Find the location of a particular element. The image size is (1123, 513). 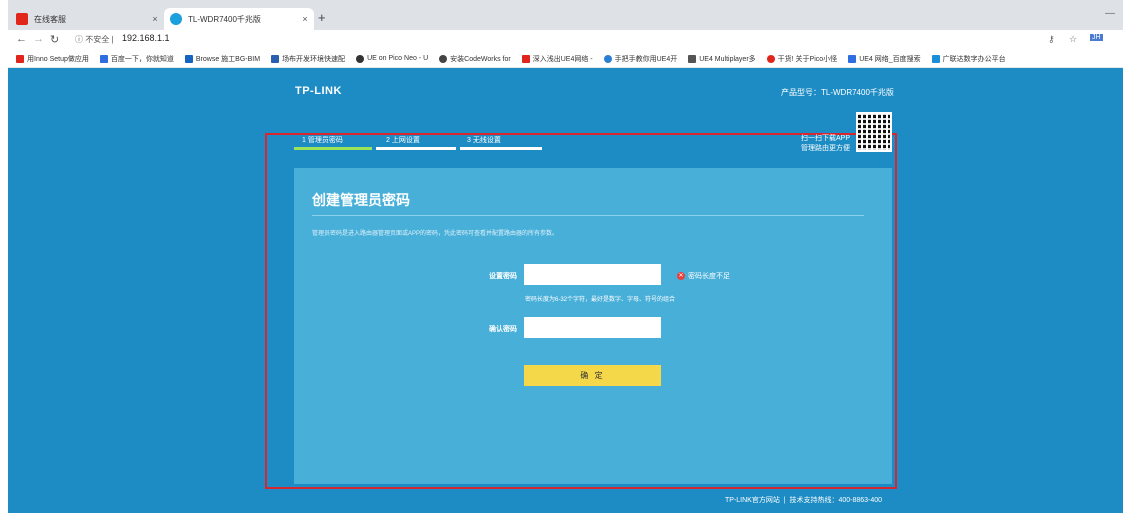

site-info: ⓘ 不安全 | is located at coordinates (94, 39).